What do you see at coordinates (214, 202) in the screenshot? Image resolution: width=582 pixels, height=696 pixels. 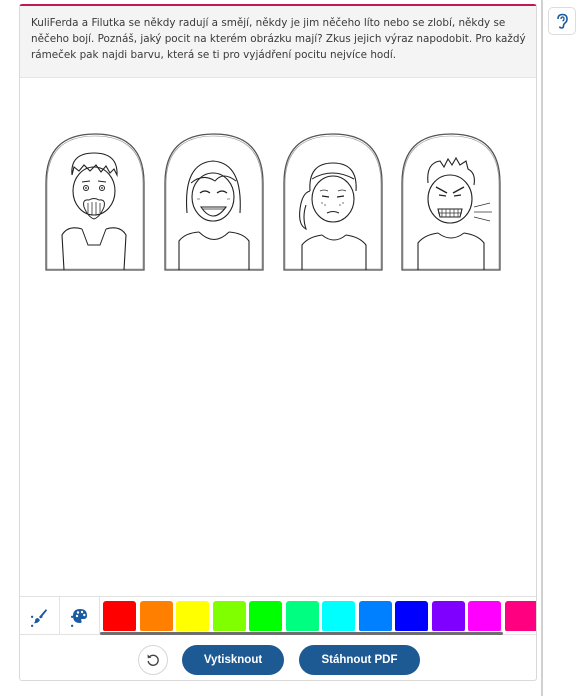 I see `frame-laughing-girl` at bounding box center [214, 202].